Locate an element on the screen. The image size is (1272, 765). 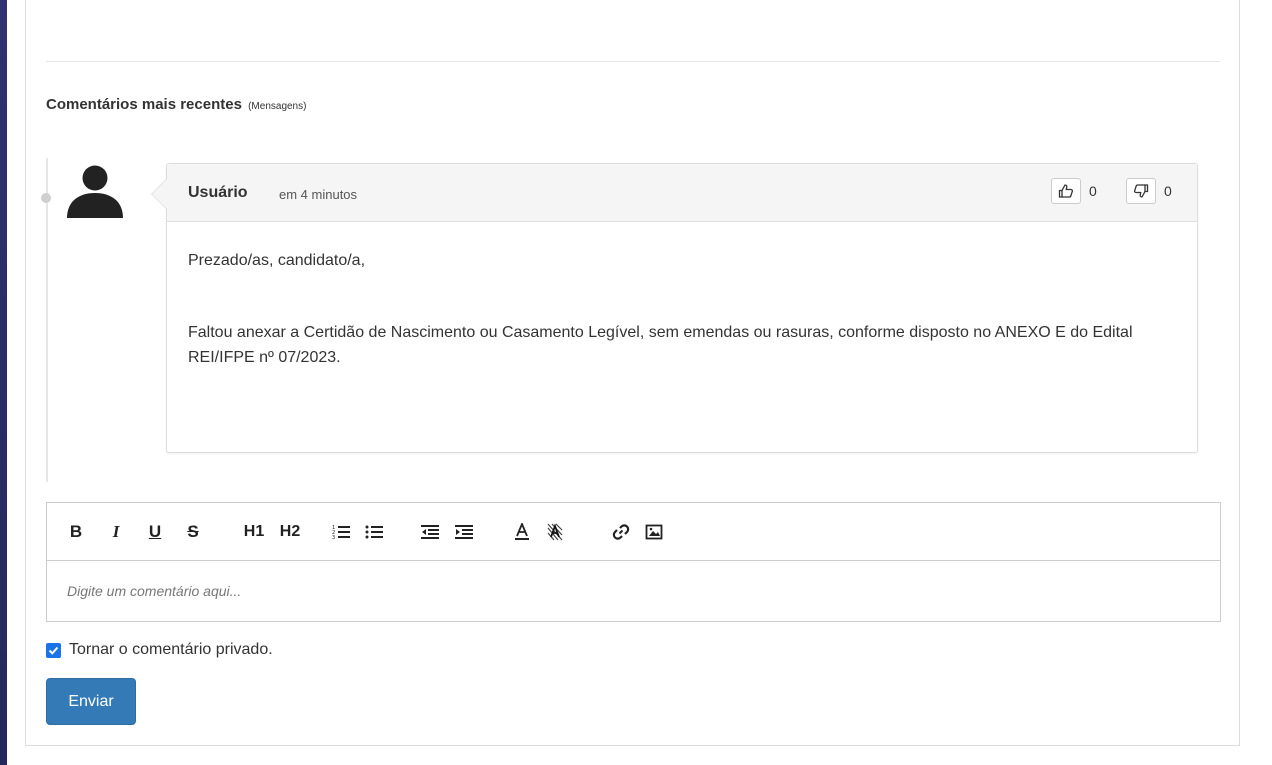
outdent-button is located at coordinates (430, 532).